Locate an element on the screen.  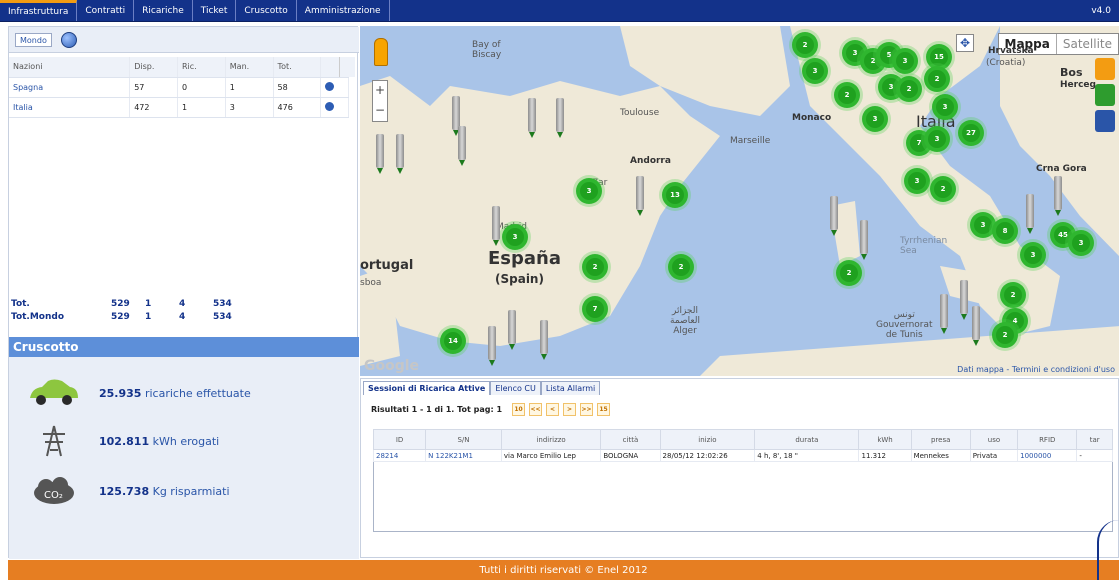
tab-lista-allarmi: Lista Allarmi is located at coordinates (570, 388).